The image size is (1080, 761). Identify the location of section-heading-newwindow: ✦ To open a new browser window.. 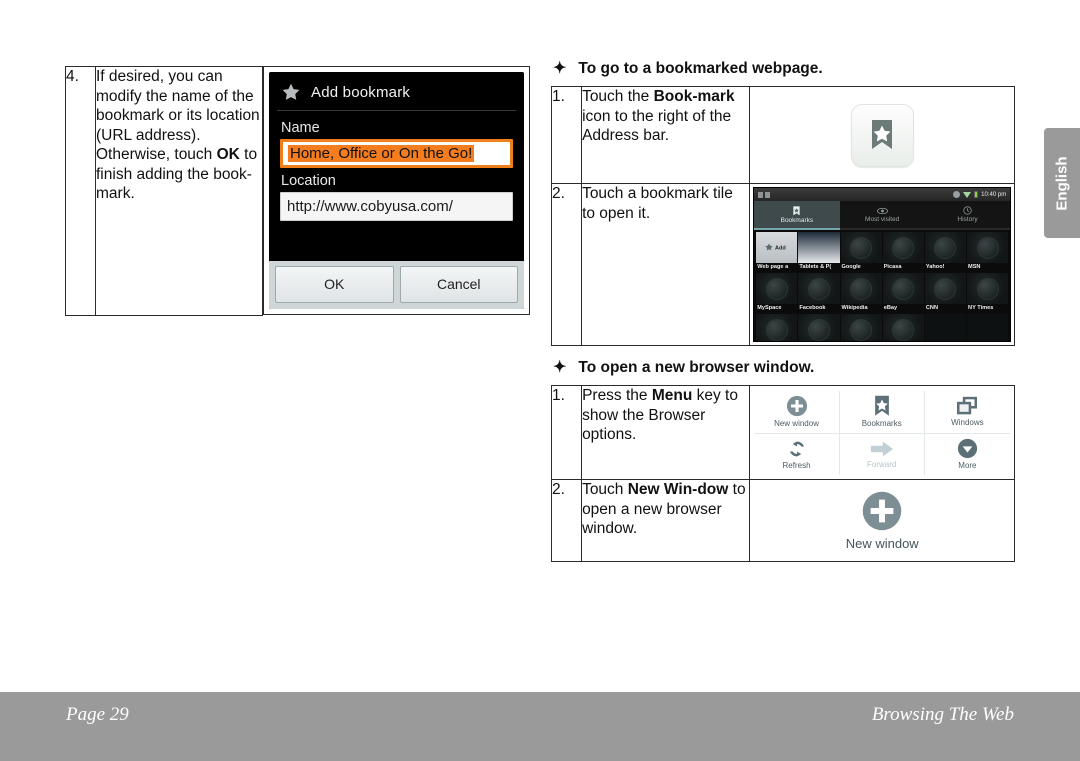
(784, 368).